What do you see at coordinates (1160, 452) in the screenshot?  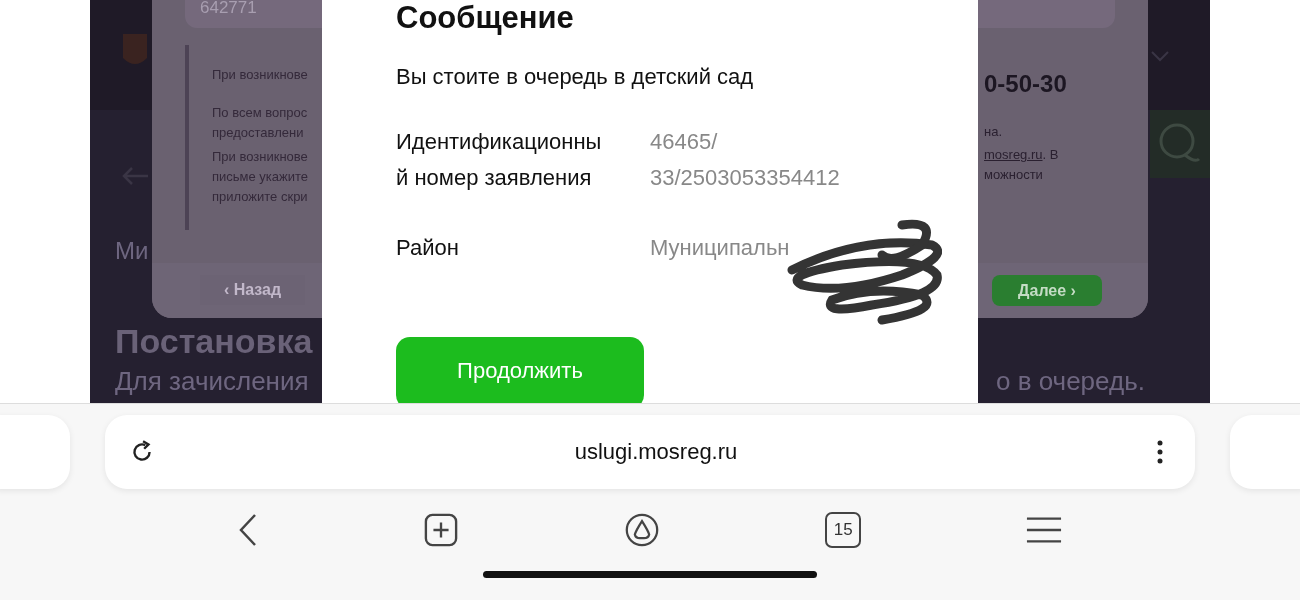 I see `more-icon` at bounding box center [1160, 452].